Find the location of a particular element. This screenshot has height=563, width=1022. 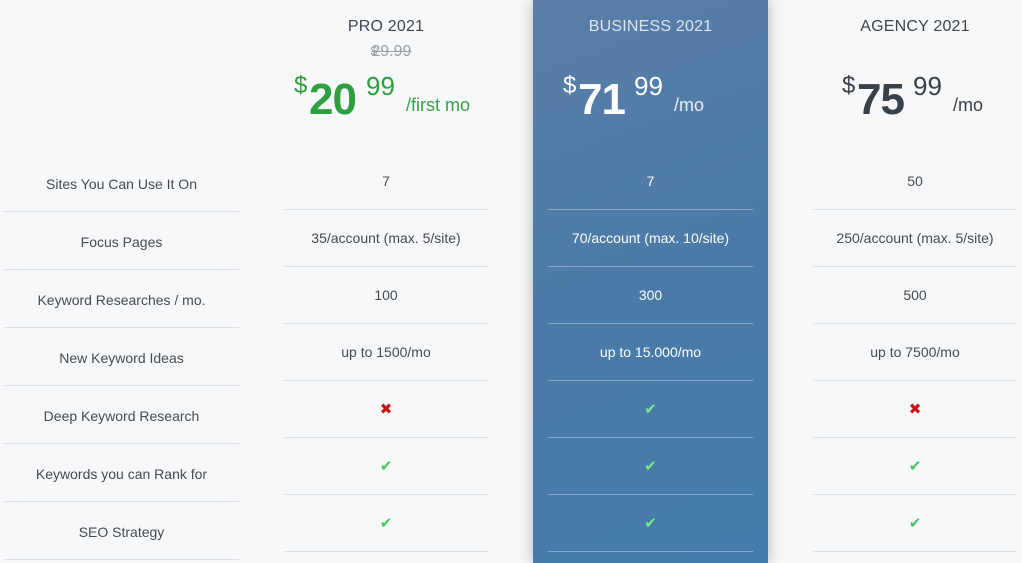

price: $ 20 99 /first mo is located at coordinates (386, 98).